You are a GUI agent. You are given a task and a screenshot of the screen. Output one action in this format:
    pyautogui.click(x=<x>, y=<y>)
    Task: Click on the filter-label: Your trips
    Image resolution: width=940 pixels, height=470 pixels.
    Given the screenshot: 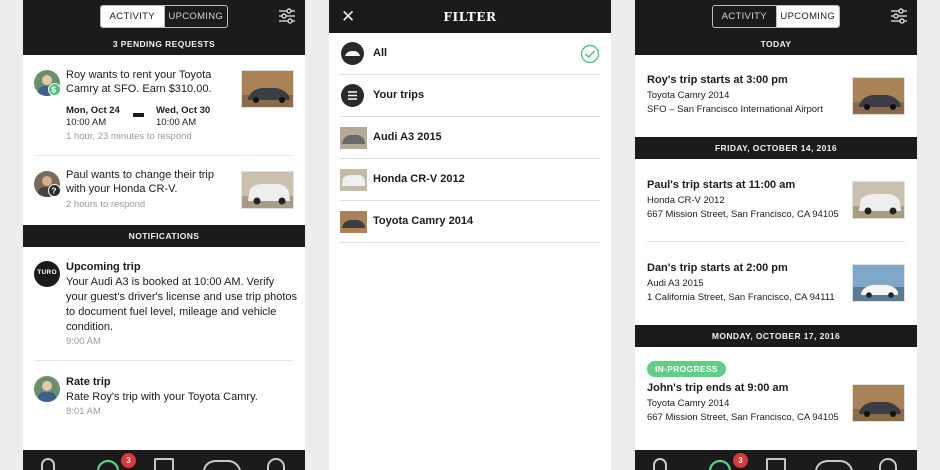 What is the action you would take?
    pyautogui.click(x=399, y=95)
    